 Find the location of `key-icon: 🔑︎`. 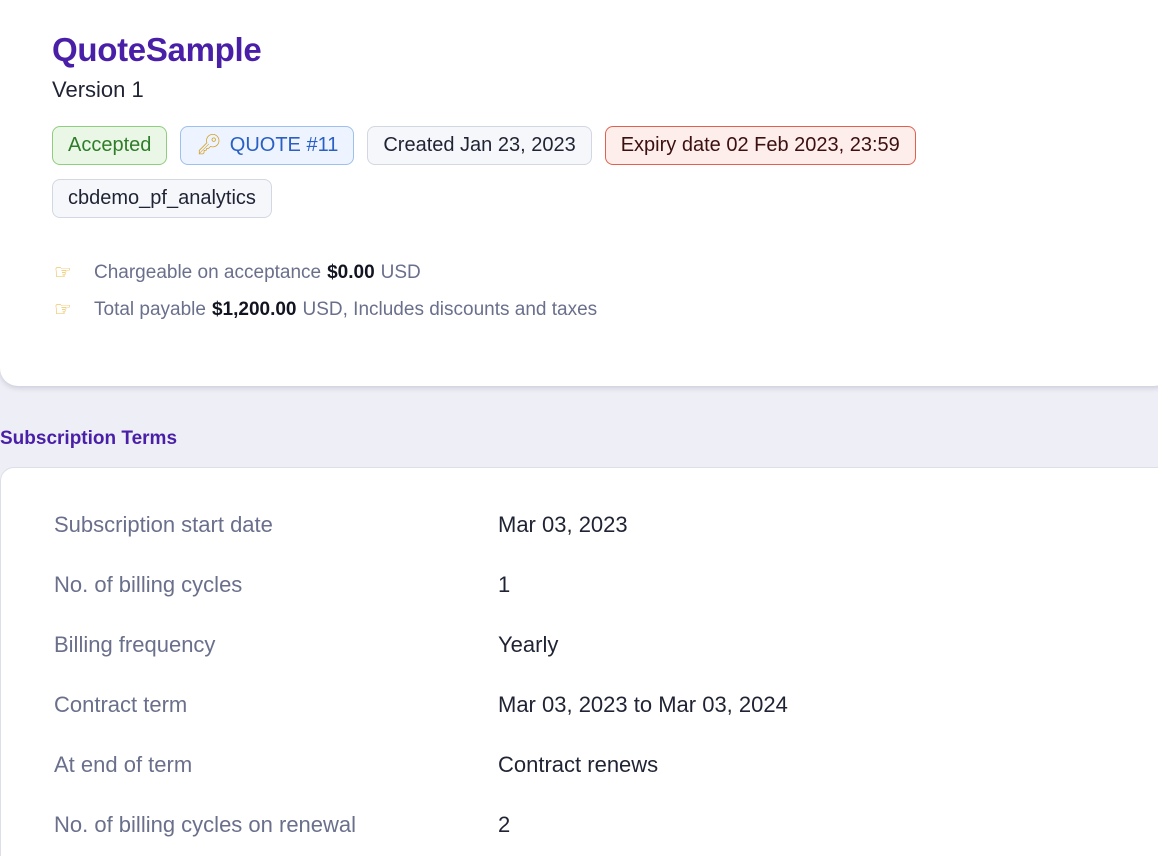

key-icon: 🔑︎ is located at coordinates (209, 145).